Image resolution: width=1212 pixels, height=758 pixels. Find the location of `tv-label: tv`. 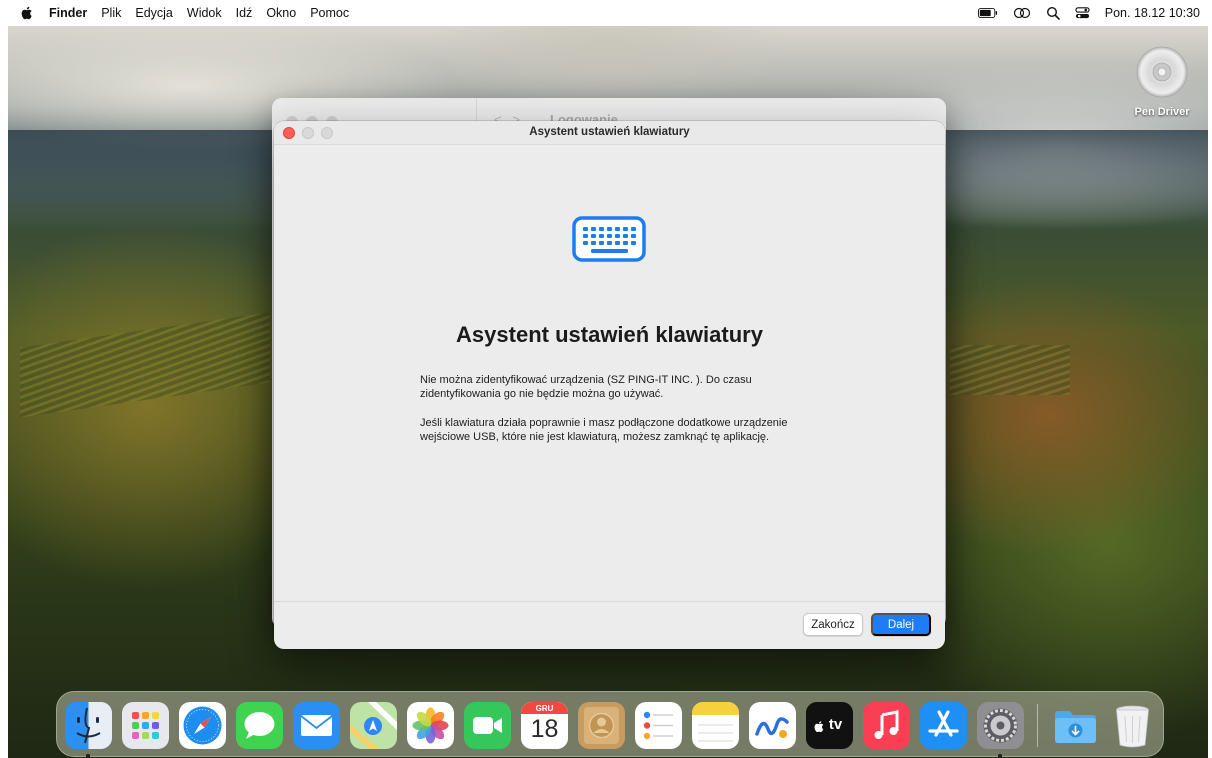

tv-label: tv is located at coordinates (835, 724).